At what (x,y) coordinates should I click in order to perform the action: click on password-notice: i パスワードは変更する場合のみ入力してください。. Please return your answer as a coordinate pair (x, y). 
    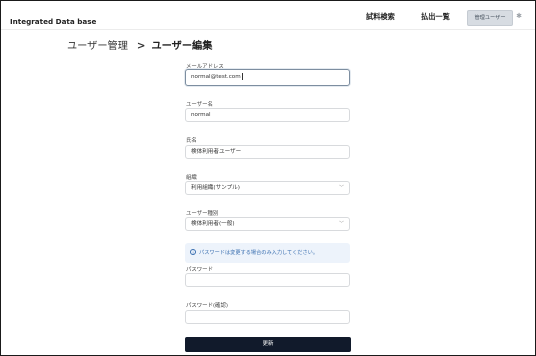
    Looking at the image, I should click on (267, 253).